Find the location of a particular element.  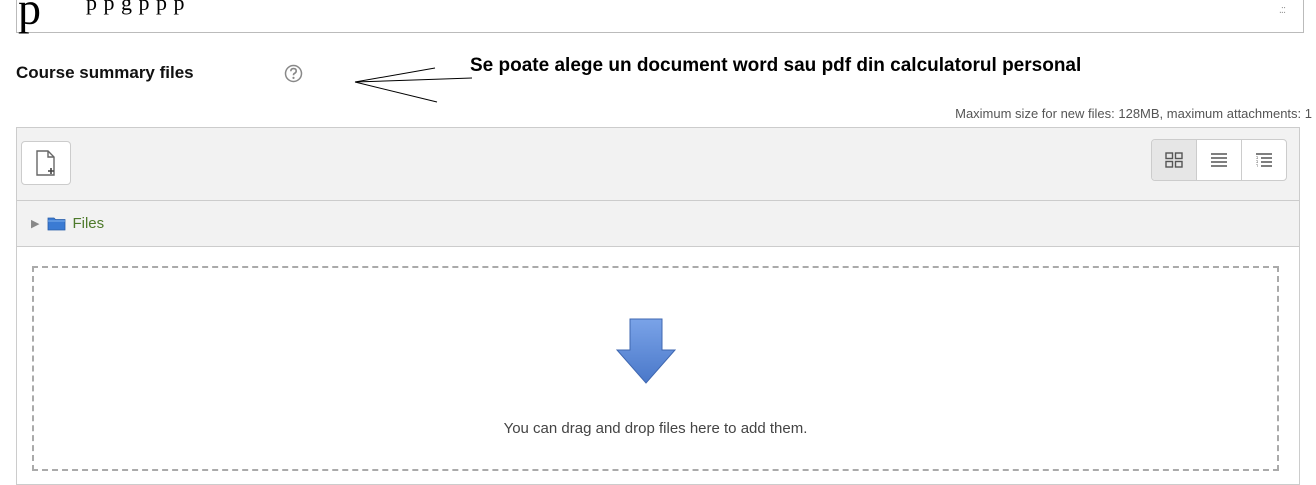

grid-view-icon is located at coordinates (1174, 160).